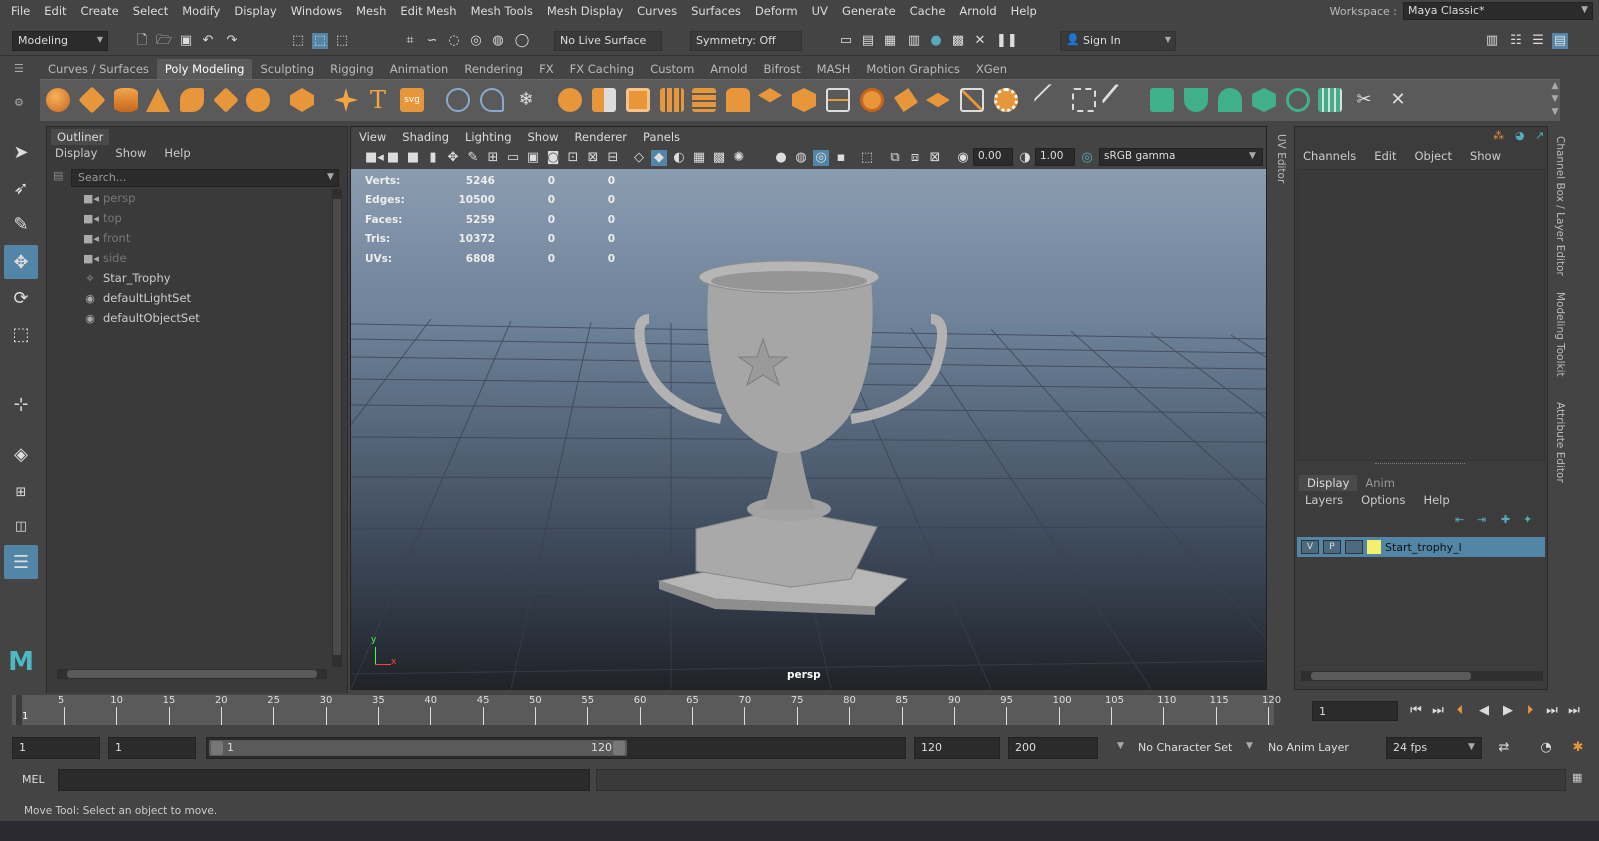 The image size is (1599, 841). I want to click on render-frame-icon: ▤, so click(868, 41).